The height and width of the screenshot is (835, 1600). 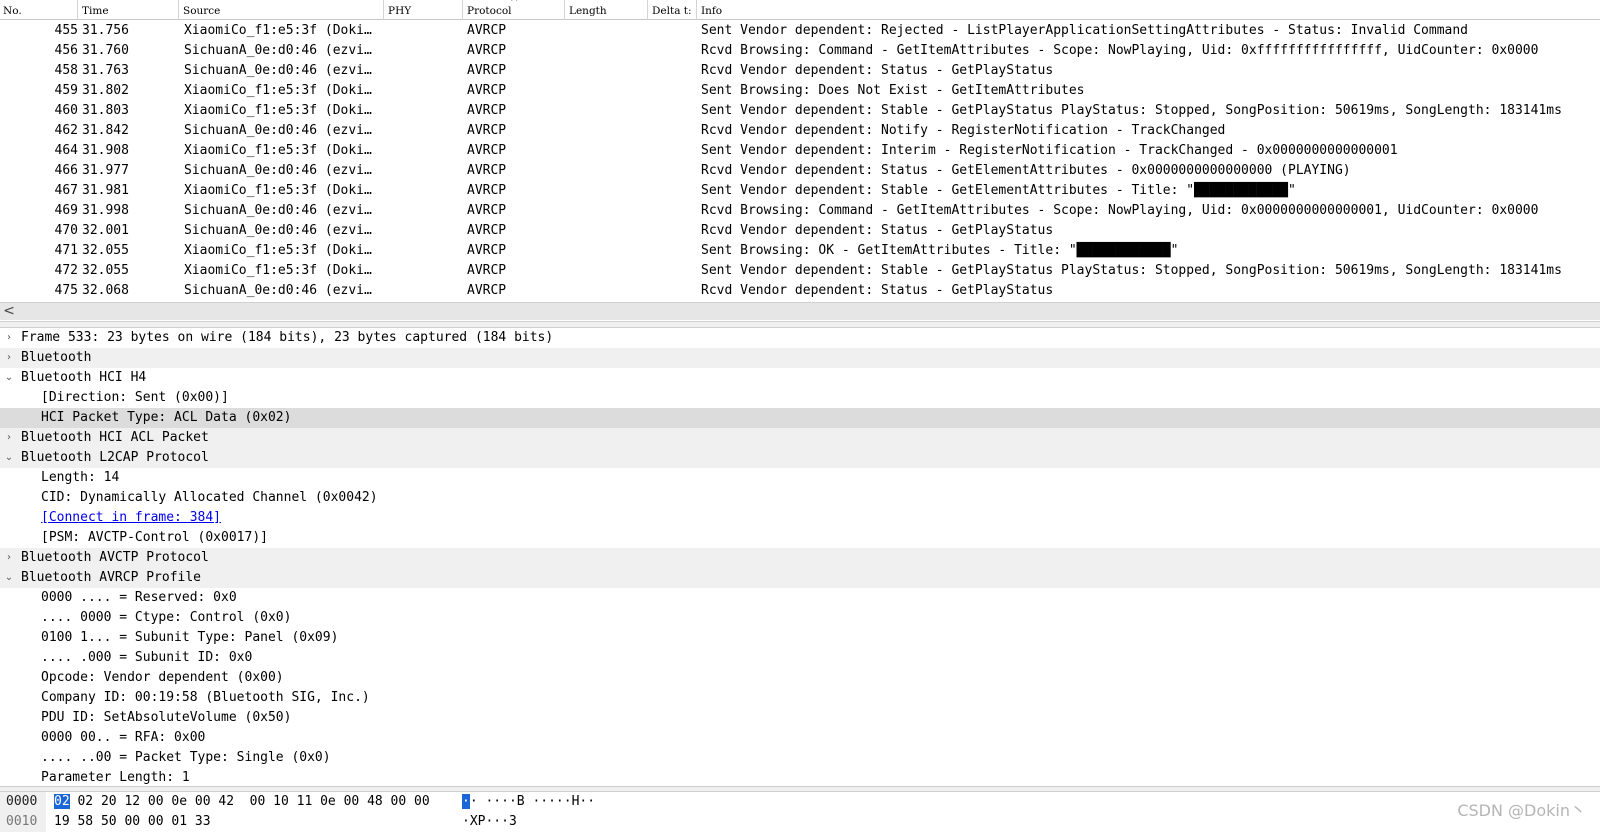 What do you see at coordinates (282, 10) in the screenshot?
I see `column-header-source: Source` at bounding box center [282, 10].